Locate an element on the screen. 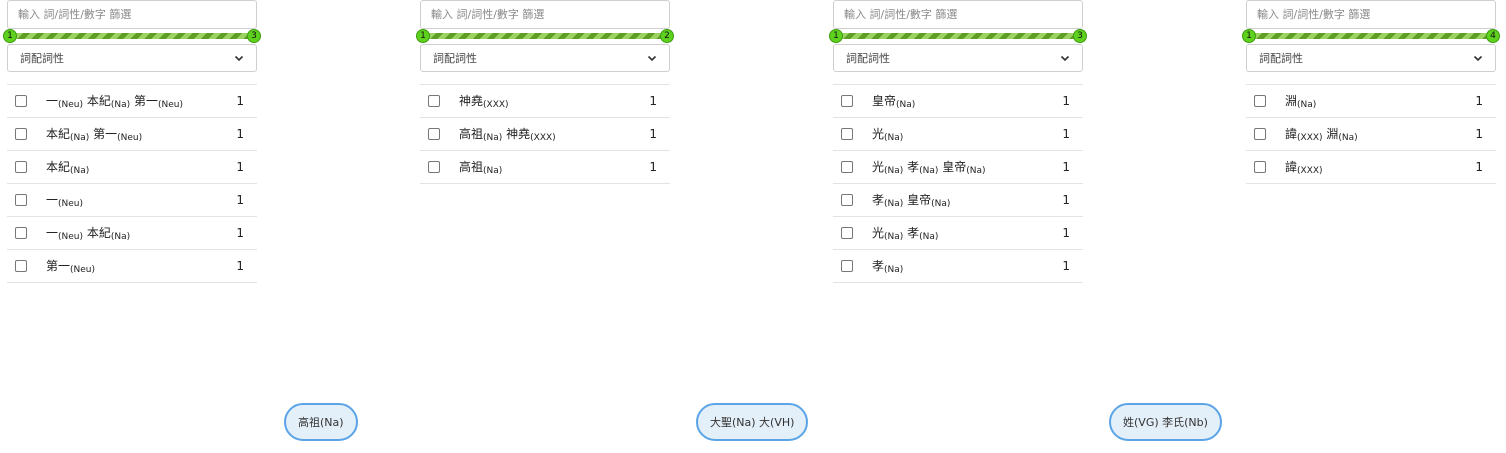  list-item: 本紀(Na) 1 is located at coordinates (132, 167).